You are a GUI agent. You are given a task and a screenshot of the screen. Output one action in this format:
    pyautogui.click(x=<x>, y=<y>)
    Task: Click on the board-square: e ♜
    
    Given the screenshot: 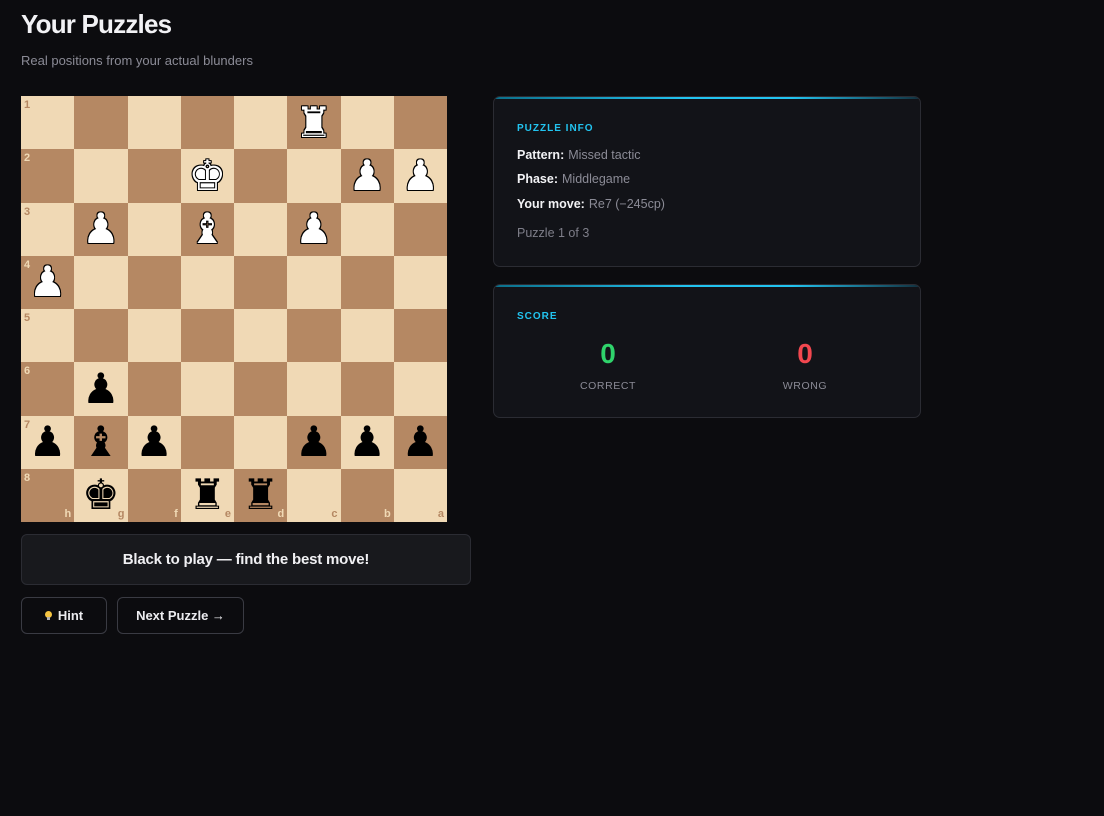 What is the action you would take?
    pyautogui.click(x=207, y=495)
    